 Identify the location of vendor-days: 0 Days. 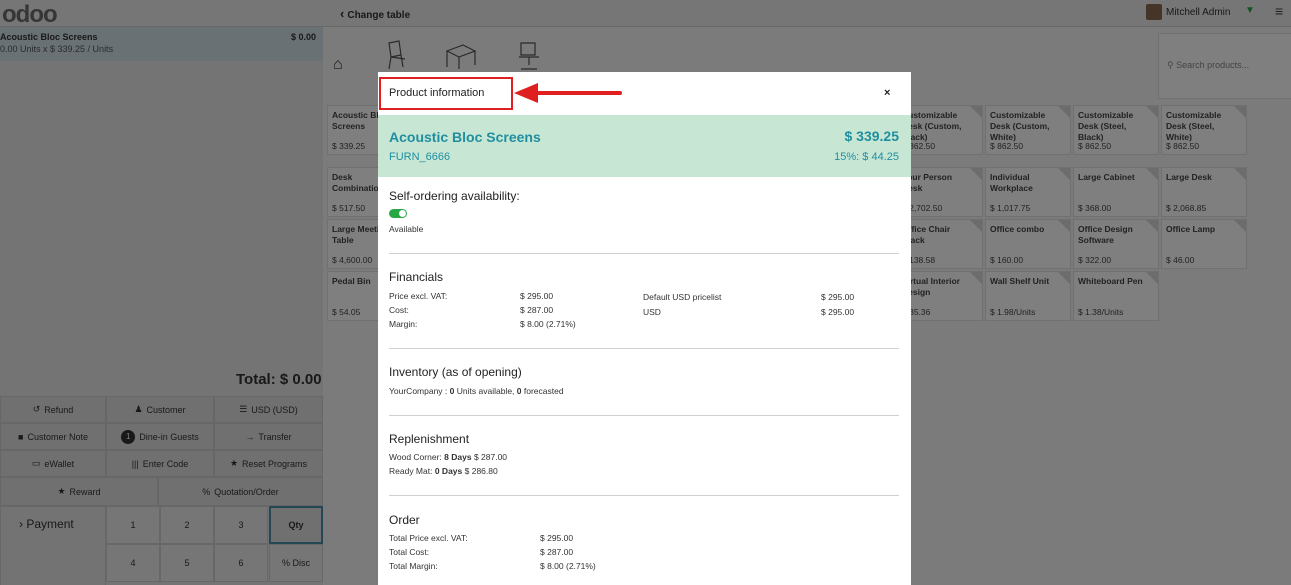
(448, 471).